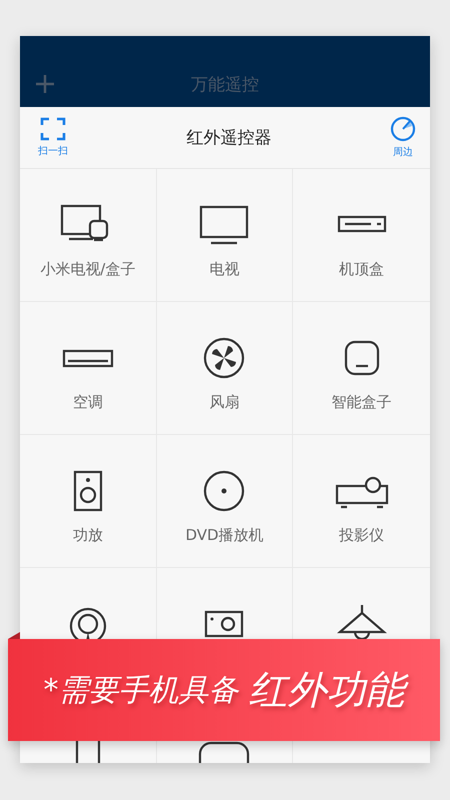 This screenshot has height=800, width=450. Describe the element at coordinates (14, 635) in the screenshot. I see `ribbon-fold` at that location.